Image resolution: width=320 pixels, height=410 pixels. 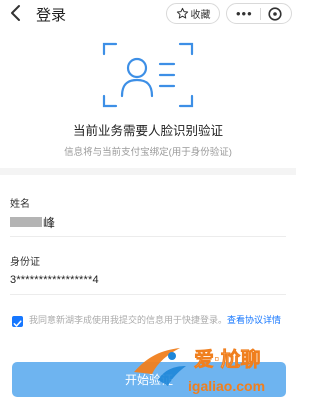 What do you see at coordinates (148, 75) in the screenshot?
I see `face-id-frame-icon` at bounding box center [148, 75].